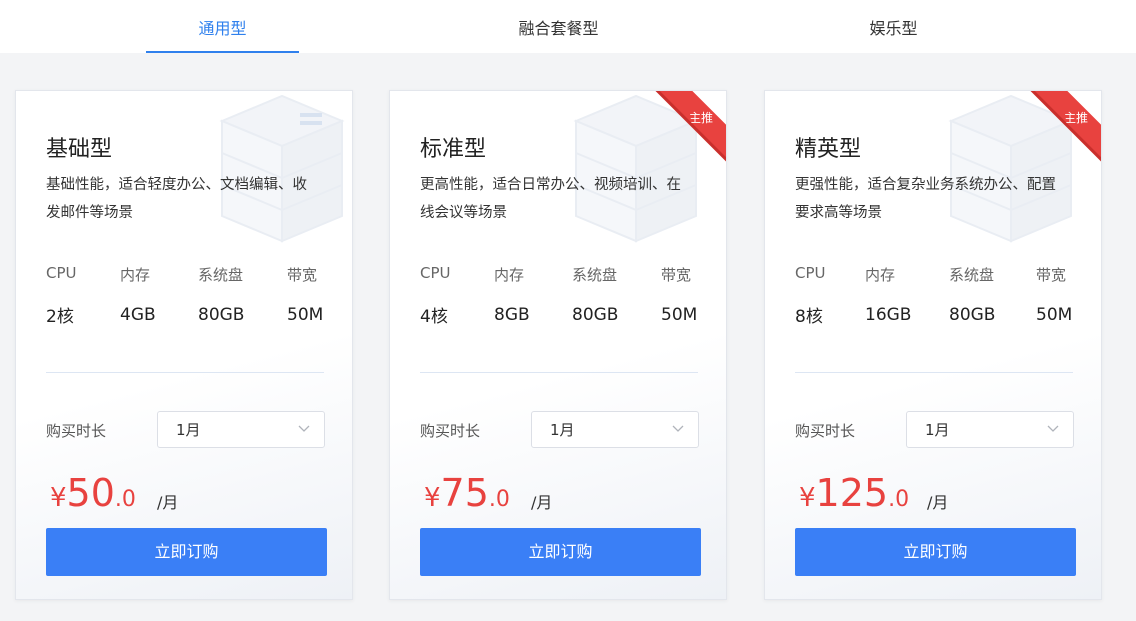 Image resolution: width=1136 pixels, height=621 pixels. Describe the element at coordinates (809, 317) in the screenshot. I see `spec-value: 8核` at that location.